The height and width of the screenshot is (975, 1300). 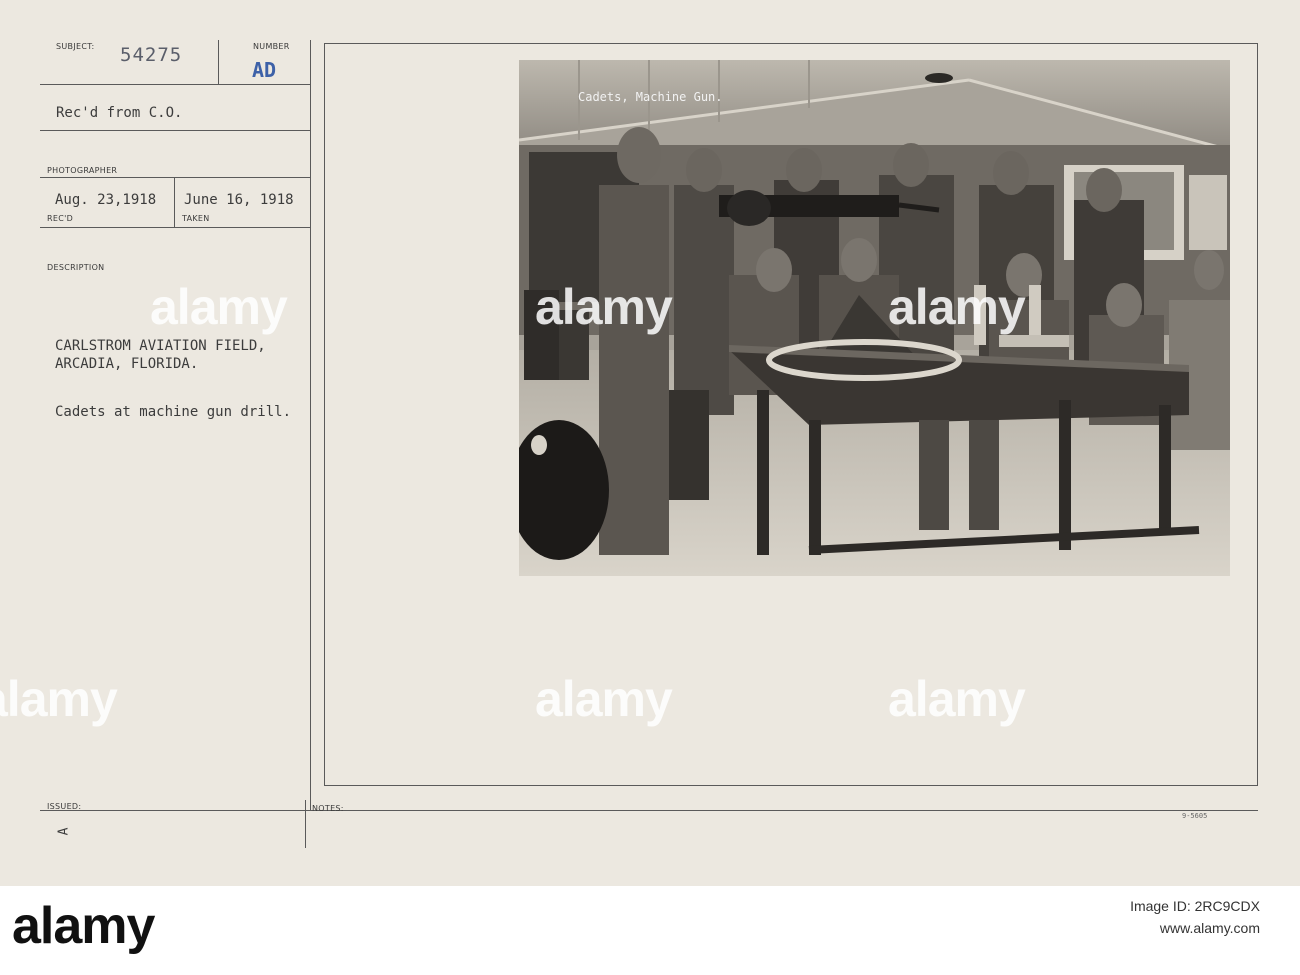 I want to click on site-url: www.alamy.com, so click(x=1209, y=928).